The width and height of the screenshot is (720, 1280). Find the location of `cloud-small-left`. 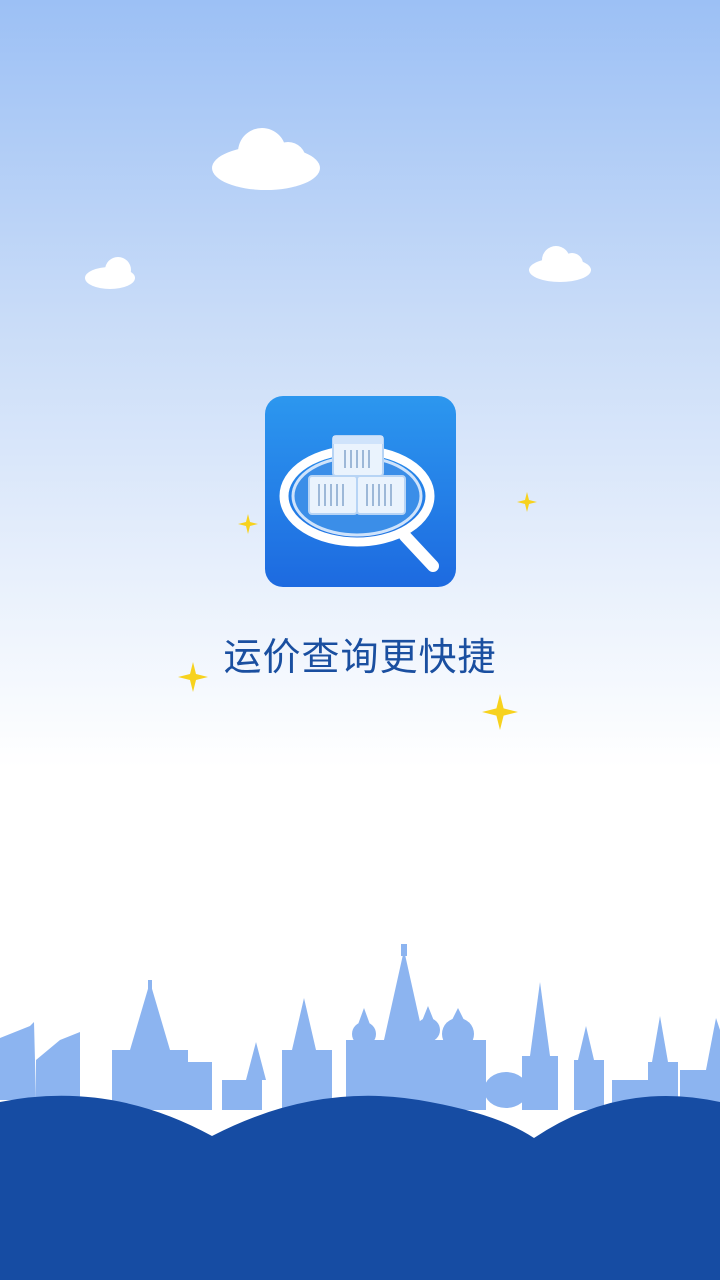

cloud-small-left is located at coordinates (110, 273).